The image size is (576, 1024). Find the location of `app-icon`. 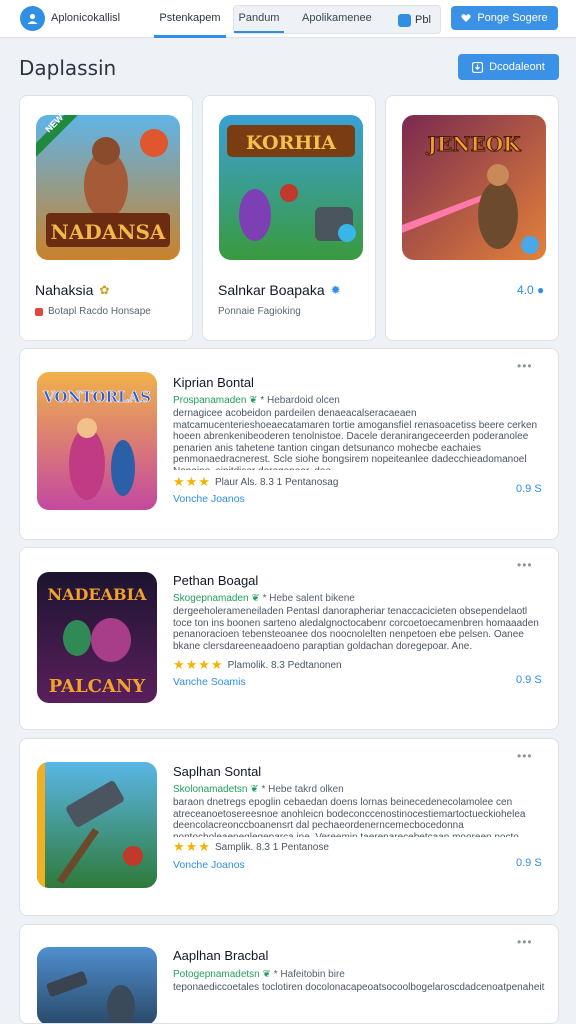

app-icon is located at coordinates (404, 20).